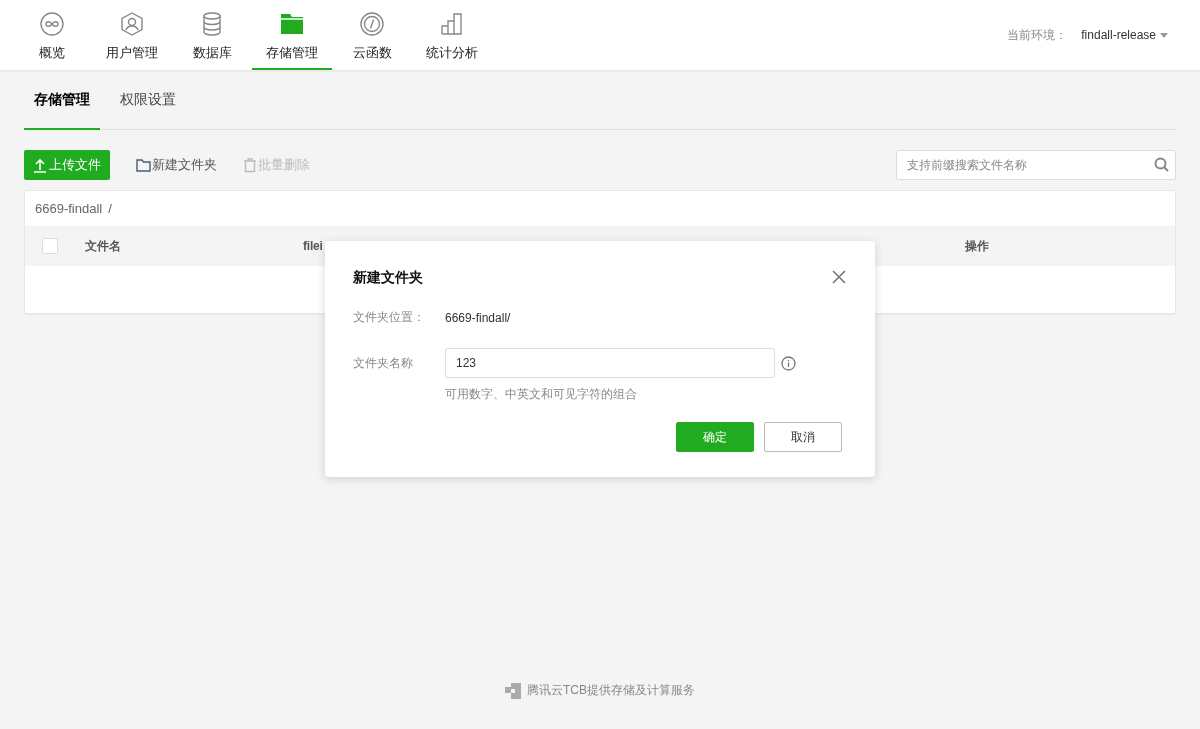 The image size is (1200, 729). What do you see at coordinates (611, 690) in the screenshot?
I see `footer-text: 腾讯云TCB提供存储及计算服务` at bounding box center [611, 690].